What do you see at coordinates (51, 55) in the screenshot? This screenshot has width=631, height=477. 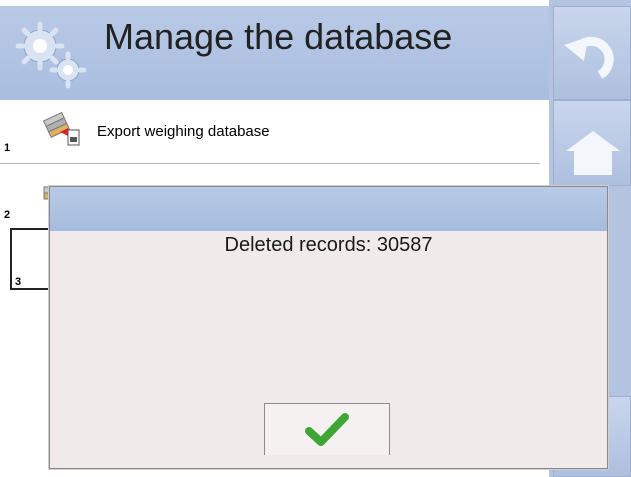 I see `gears-icon` at bounding box center [51, 55].